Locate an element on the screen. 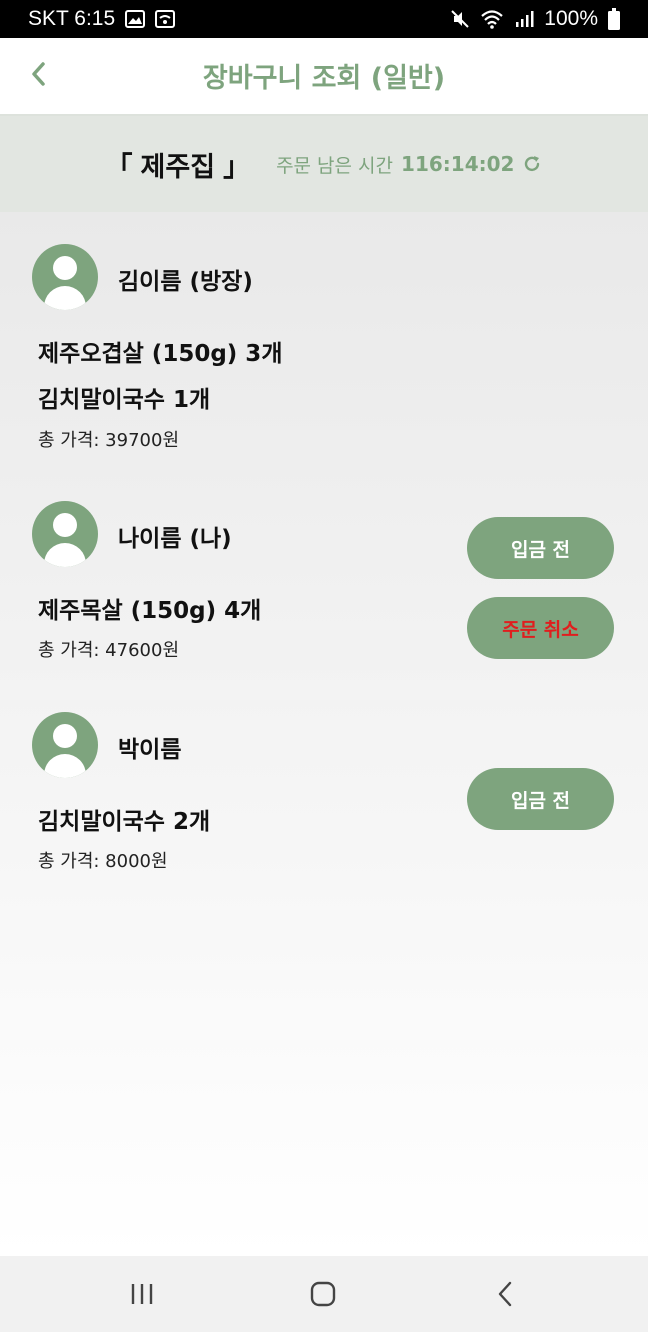  back-button is located at coordinates (38, 74).